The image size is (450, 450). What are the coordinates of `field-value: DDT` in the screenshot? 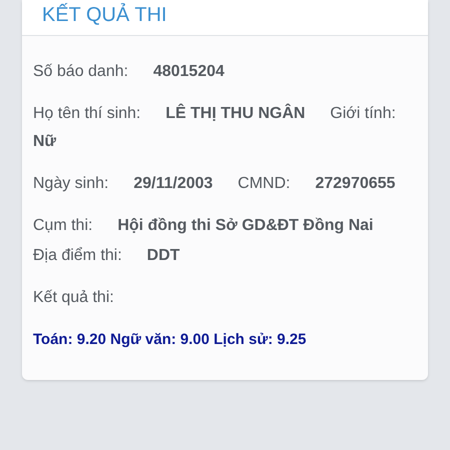 It's located at (163, 256).